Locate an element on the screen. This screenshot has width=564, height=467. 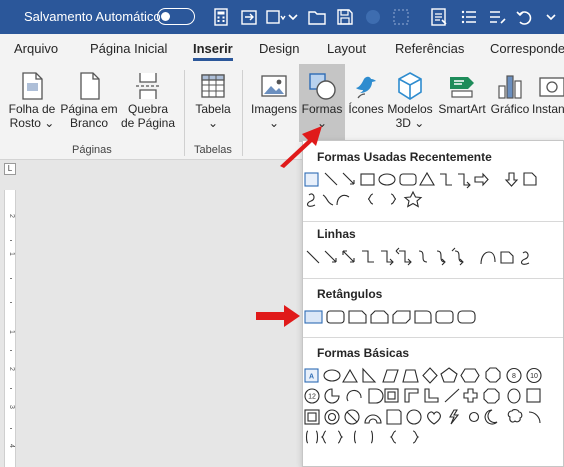
save-icon is located at coordinates (345, 17).